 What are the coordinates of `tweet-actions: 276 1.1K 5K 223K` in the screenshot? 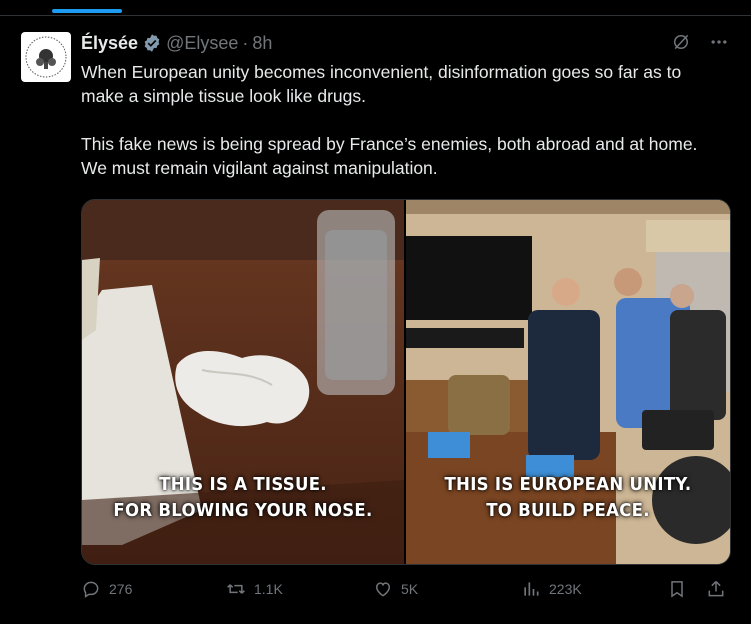 It's located at (405, 591).